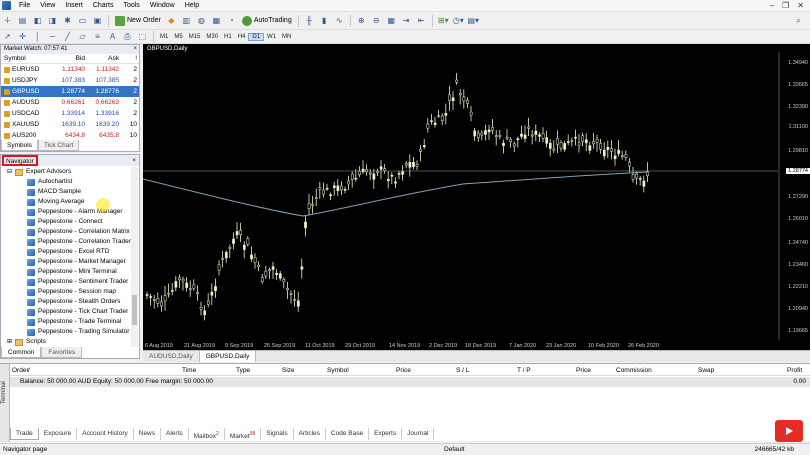 The width and height of the screenshot is (810, 455). What do you see at coordinates (82, 20) in the screenshot?
I see `terminal-icon: ▭` at bounding box center [82, 20].